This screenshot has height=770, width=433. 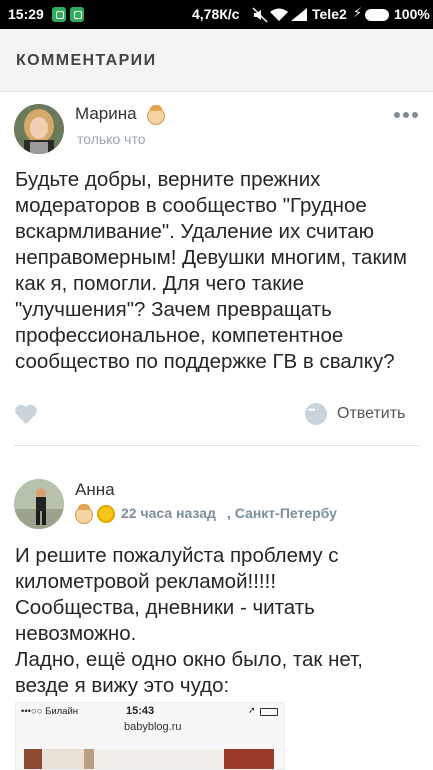 I want to click on comments-header: КОММЕНТАРИИ, so click(x=216, y=60).